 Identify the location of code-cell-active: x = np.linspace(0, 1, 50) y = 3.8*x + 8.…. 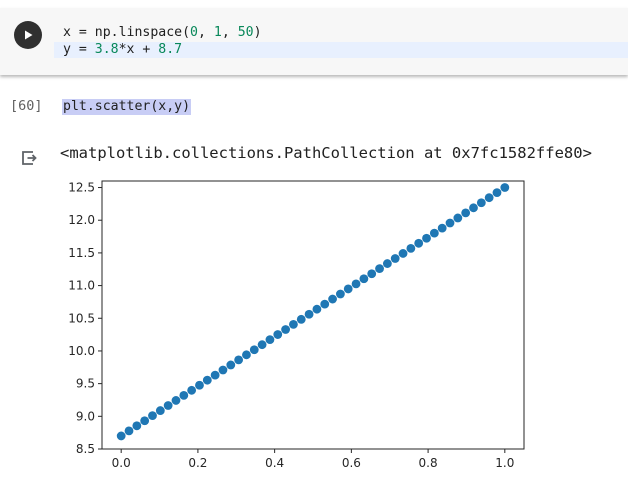
(314, 41).